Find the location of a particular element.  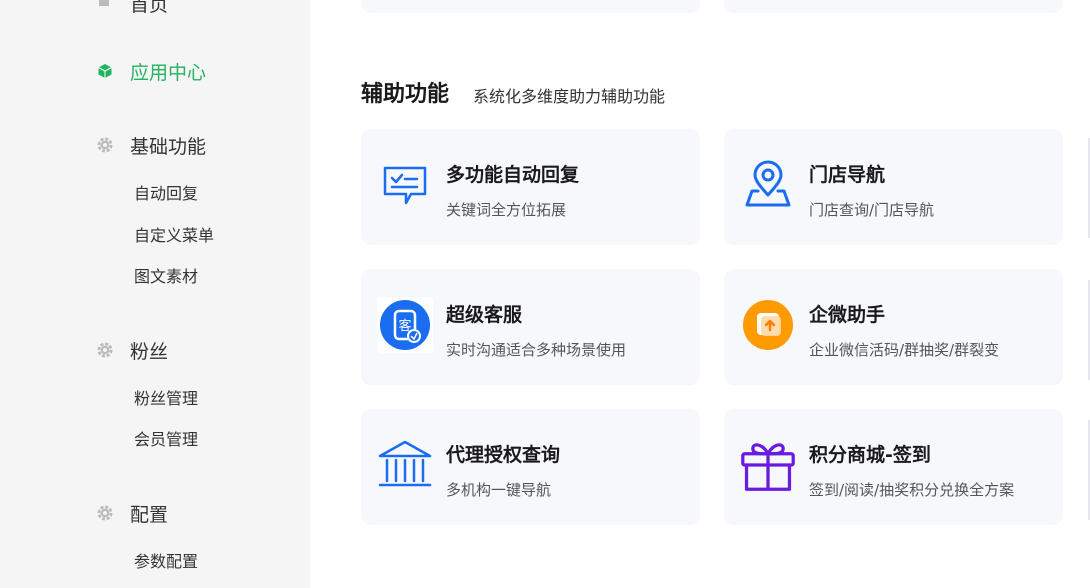

sidebar-item-app-center: 应用中心 is located at coordinates (151, 71).